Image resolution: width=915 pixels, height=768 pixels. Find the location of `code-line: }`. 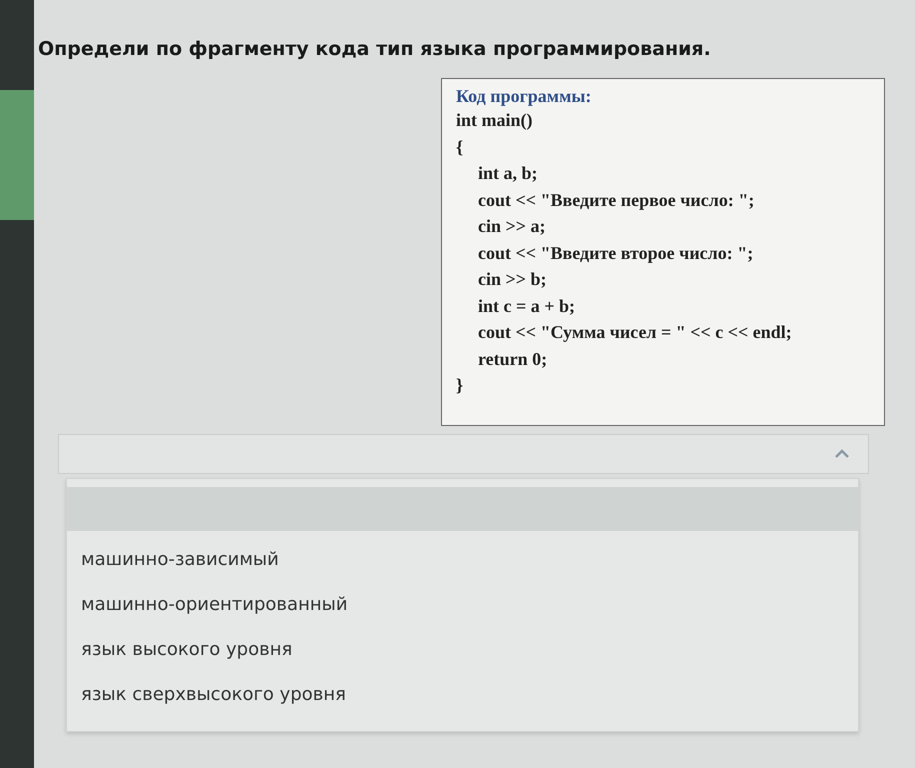

code-line: } is located at coordinates (460, 385).